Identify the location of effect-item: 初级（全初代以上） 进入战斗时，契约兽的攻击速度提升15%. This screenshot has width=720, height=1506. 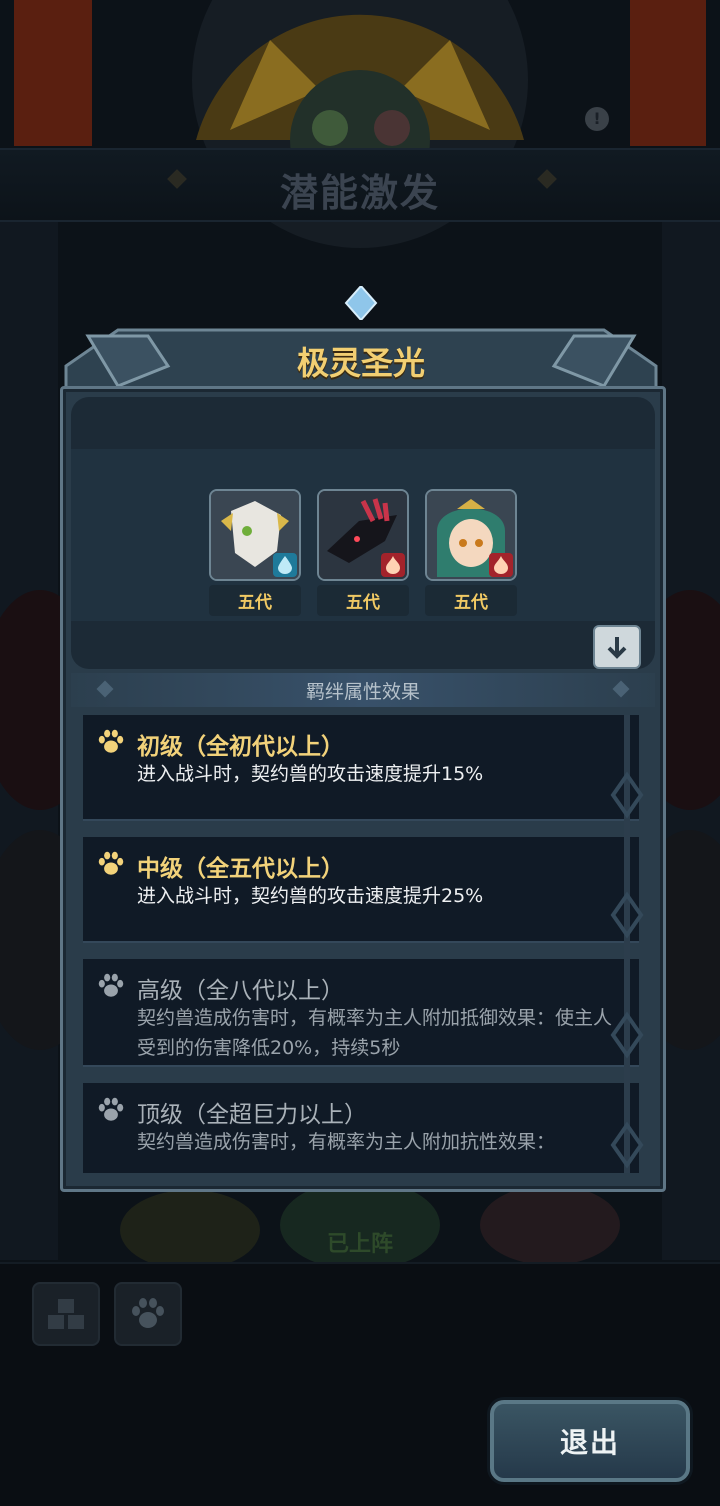
(361, 768).